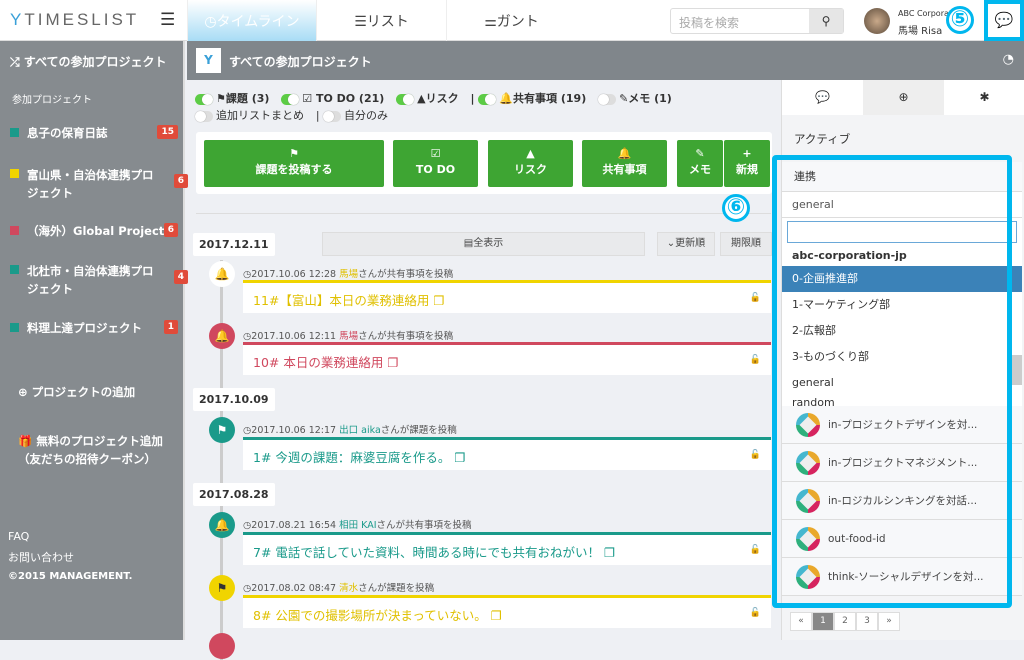  Describe the element at coordinates (984, 97) in the screenshot. I see `settings-tab-icon: ✱` at that location.